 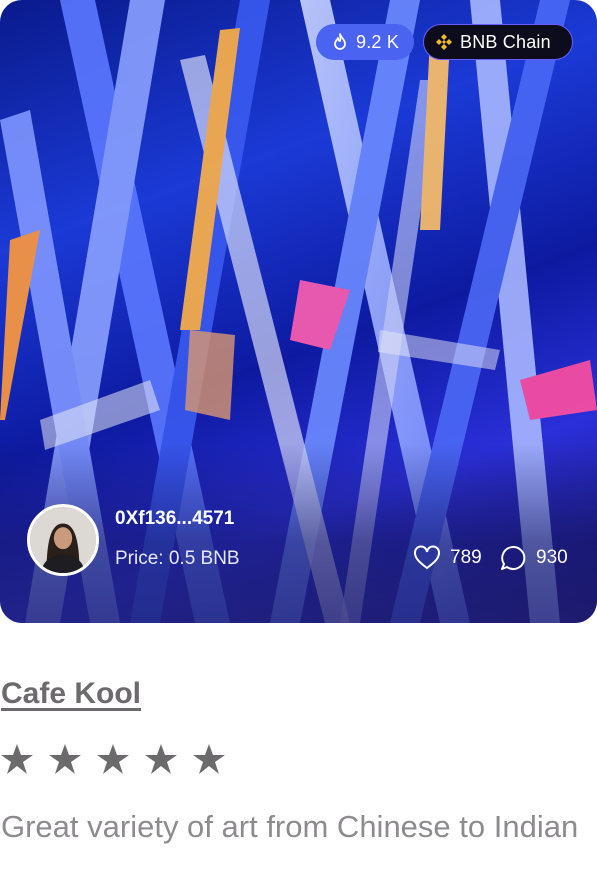 What do you see at coordinates (71, 694) in the screenshot?
I see `item-title-link: Cafe Kool` at bounding box center [71, 694].